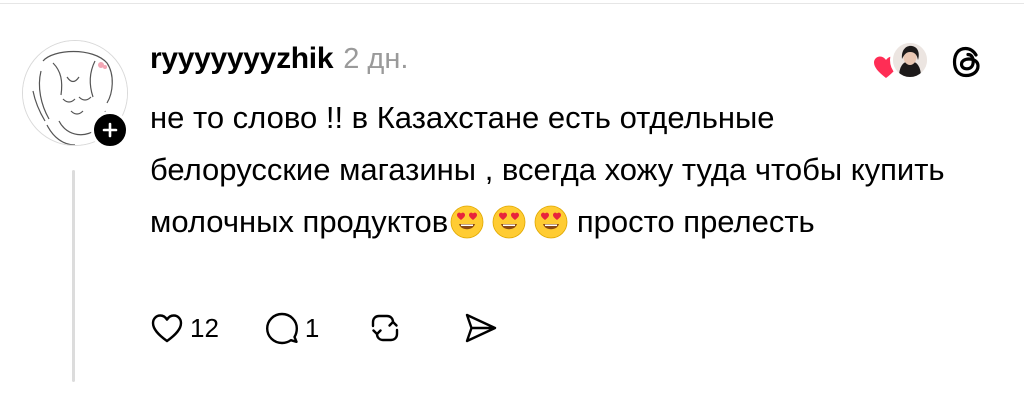 This screenshot has width=1024, height=400. What do you see at coordinates (242, 59) in the screenshot?
I see `username: ryyyyyyyzhik` at bounding box center [242, 59].